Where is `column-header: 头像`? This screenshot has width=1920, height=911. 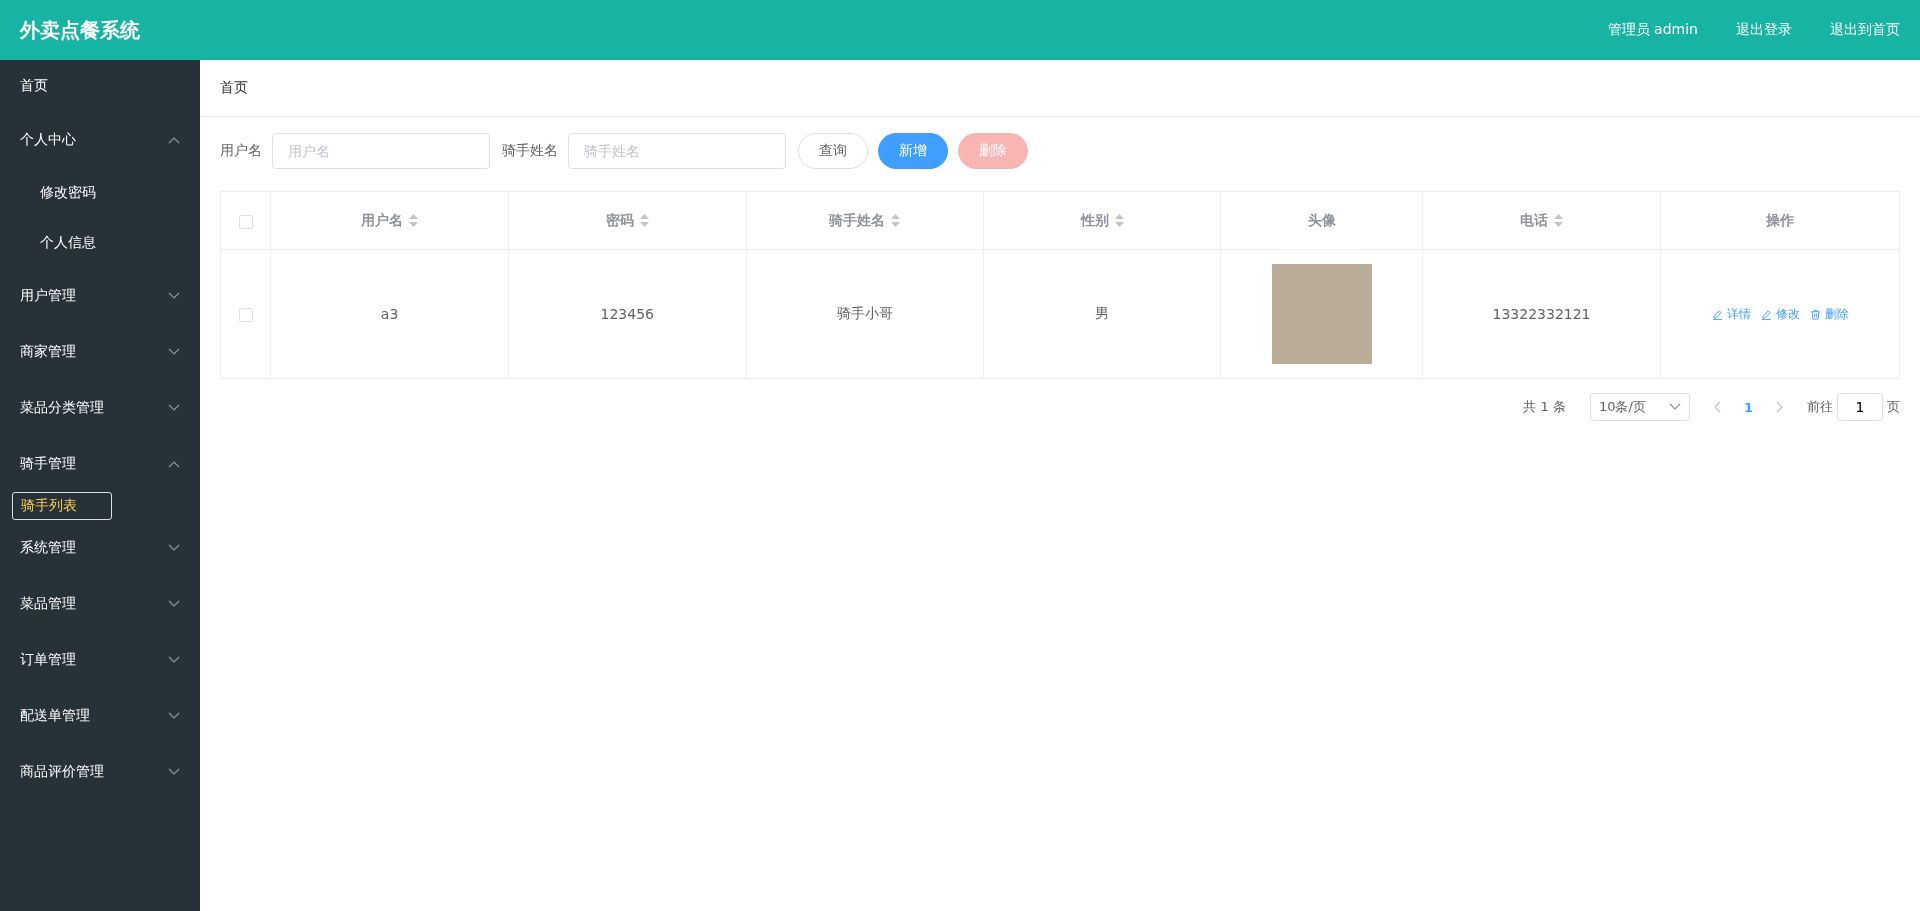
column-header: 头像 is located at coordinates (1321, 220).